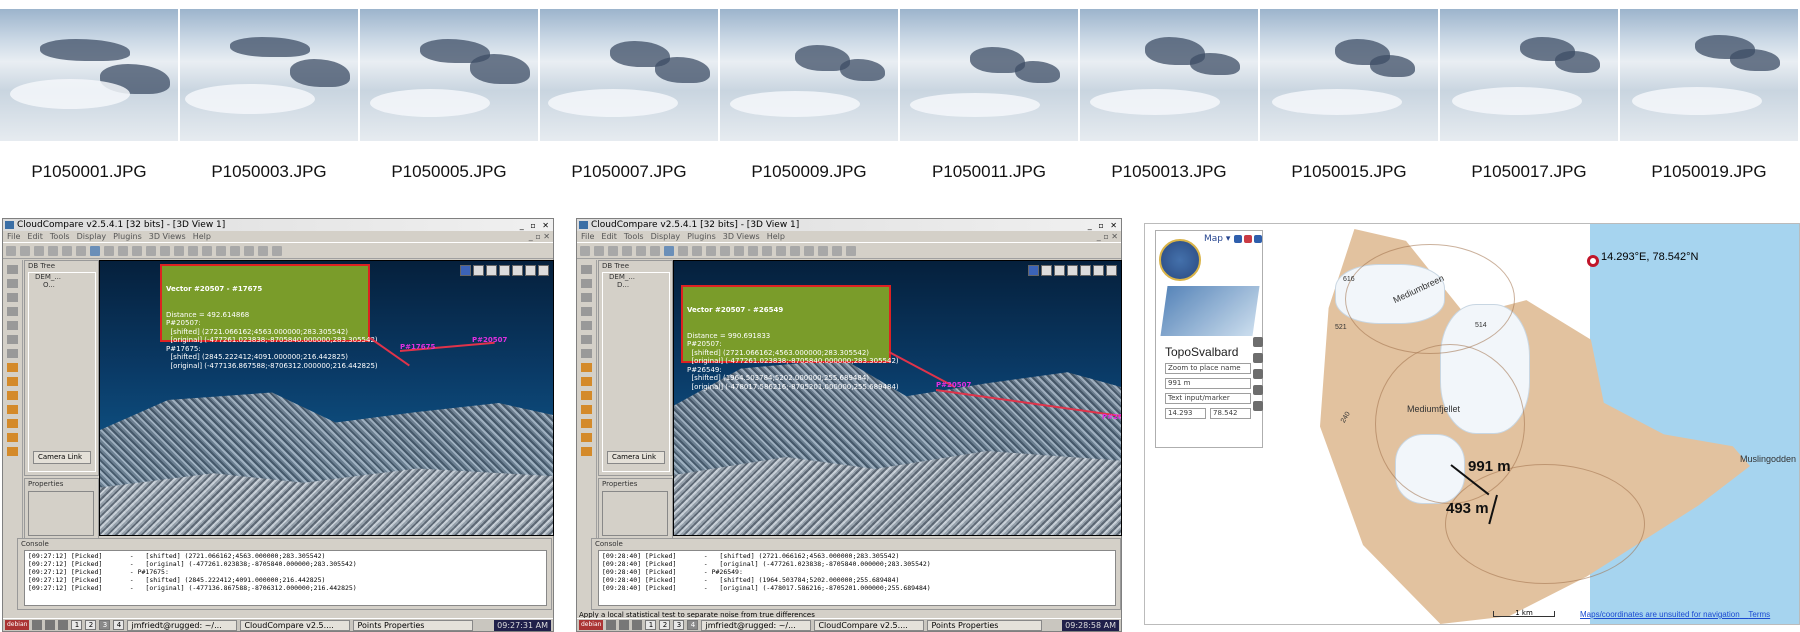 The height and width of the screenshot is (632, 1800). I want to click on help-icon, so click(1258, 239).